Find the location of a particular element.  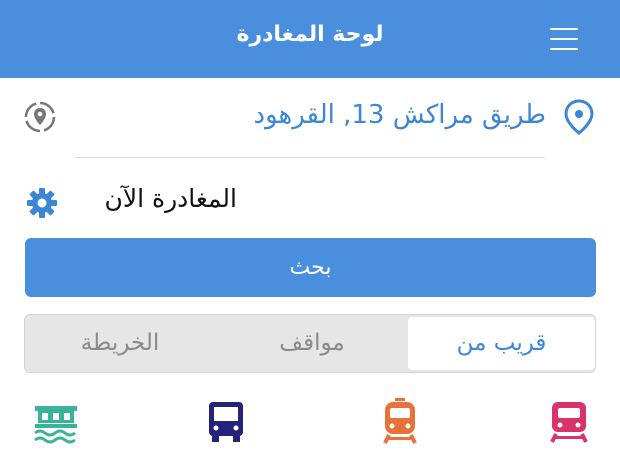

locate-me-icon is located at coordinates (40, 117).